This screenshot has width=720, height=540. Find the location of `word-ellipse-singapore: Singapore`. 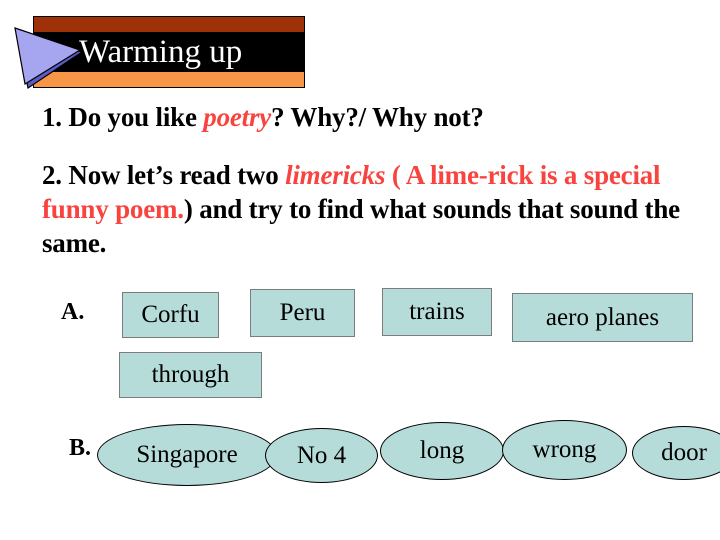

word-ellipse-singapore: Singapore is located at coordinates (187, 455).